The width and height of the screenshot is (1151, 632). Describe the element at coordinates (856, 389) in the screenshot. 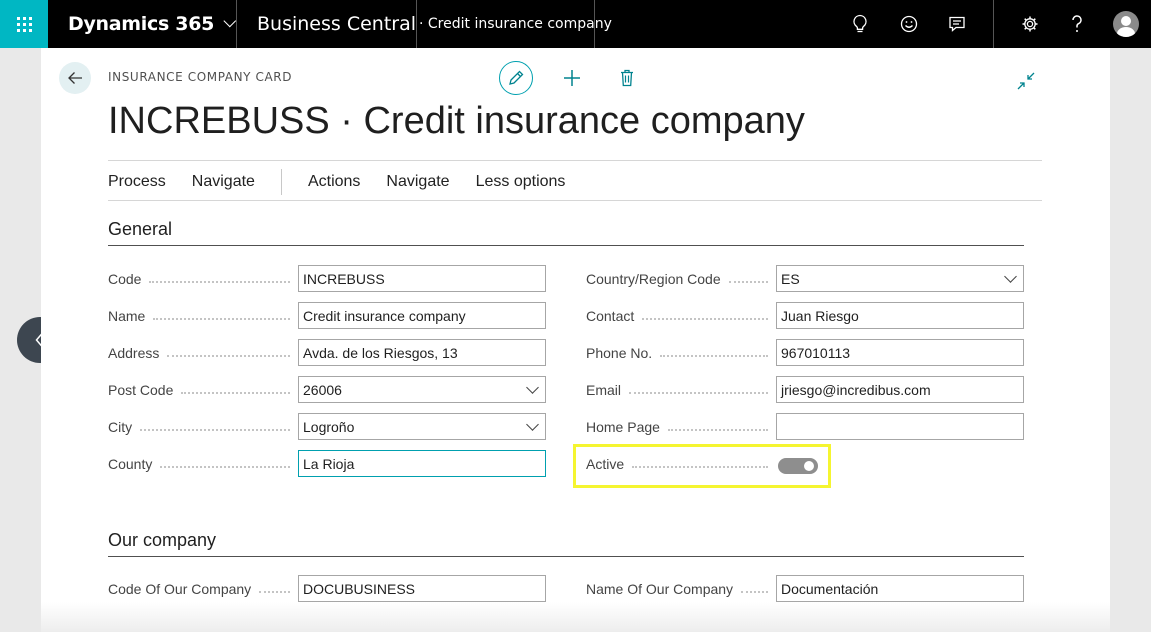

I see `field-value: jriesgo@incredibus.com` at that location.